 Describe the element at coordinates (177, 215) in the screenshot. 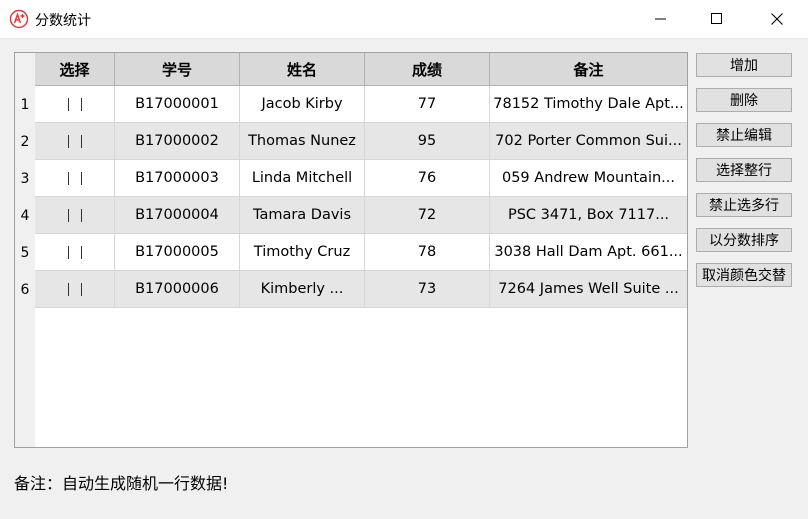

I see `student-id-cell: B17000004` at that location.